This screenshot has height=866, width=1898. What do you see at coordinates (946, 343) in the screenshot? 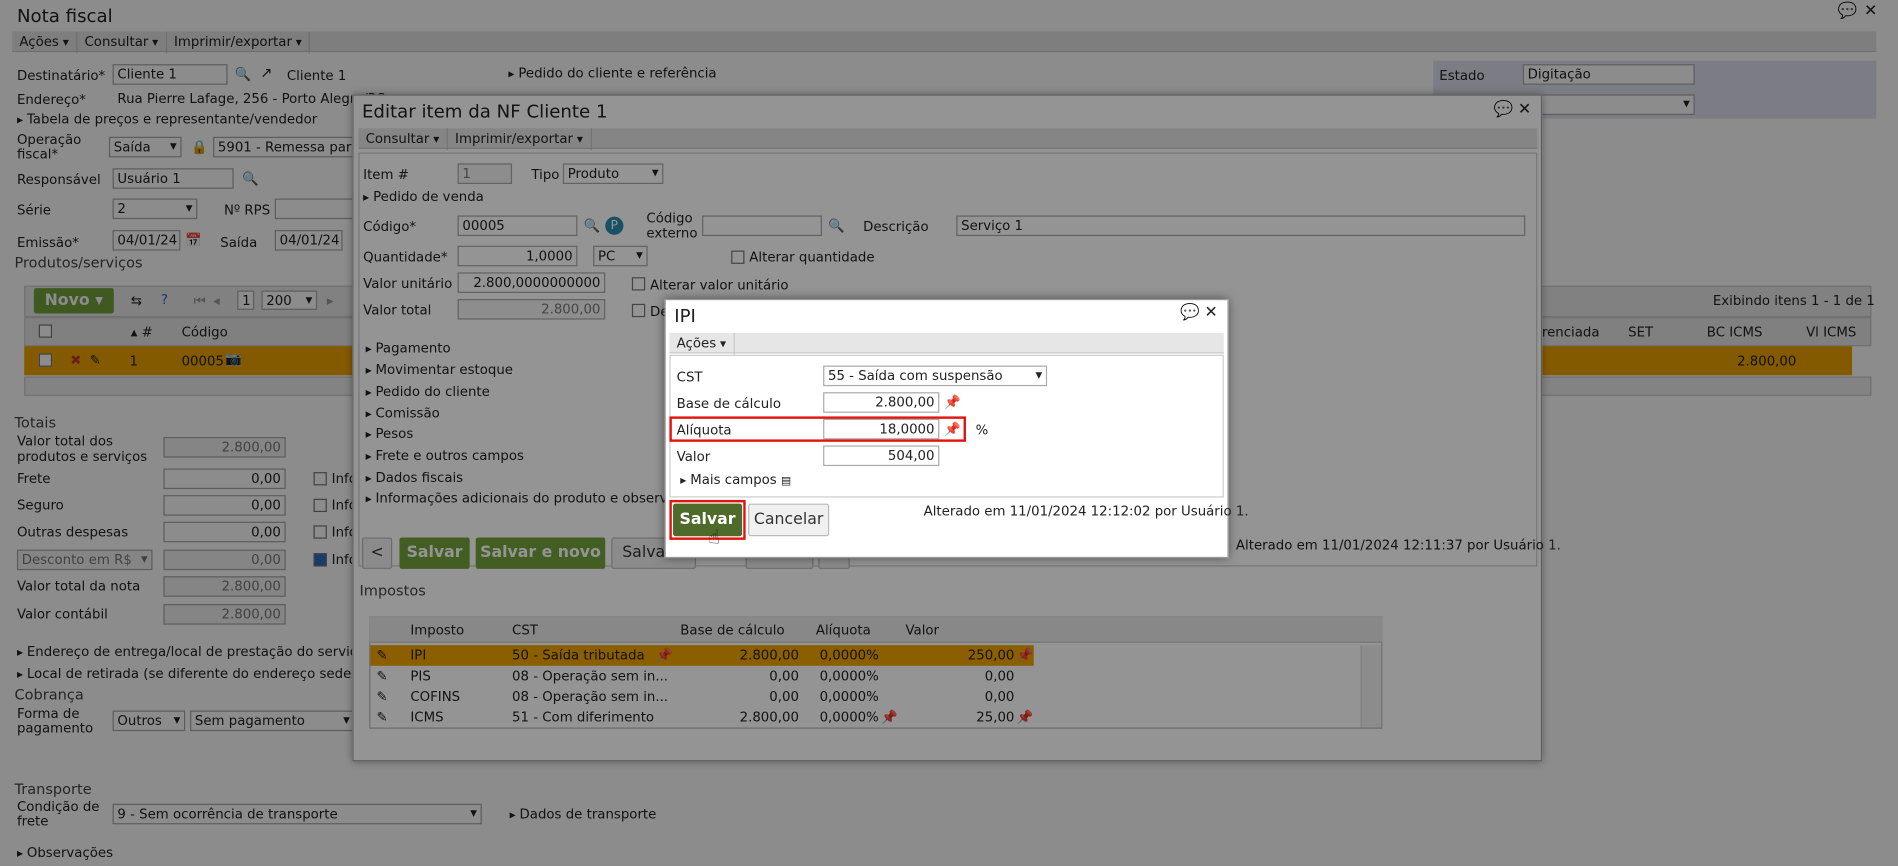
I see `ipi-dialog-menu: Ações` at bounding box center [946, 343].